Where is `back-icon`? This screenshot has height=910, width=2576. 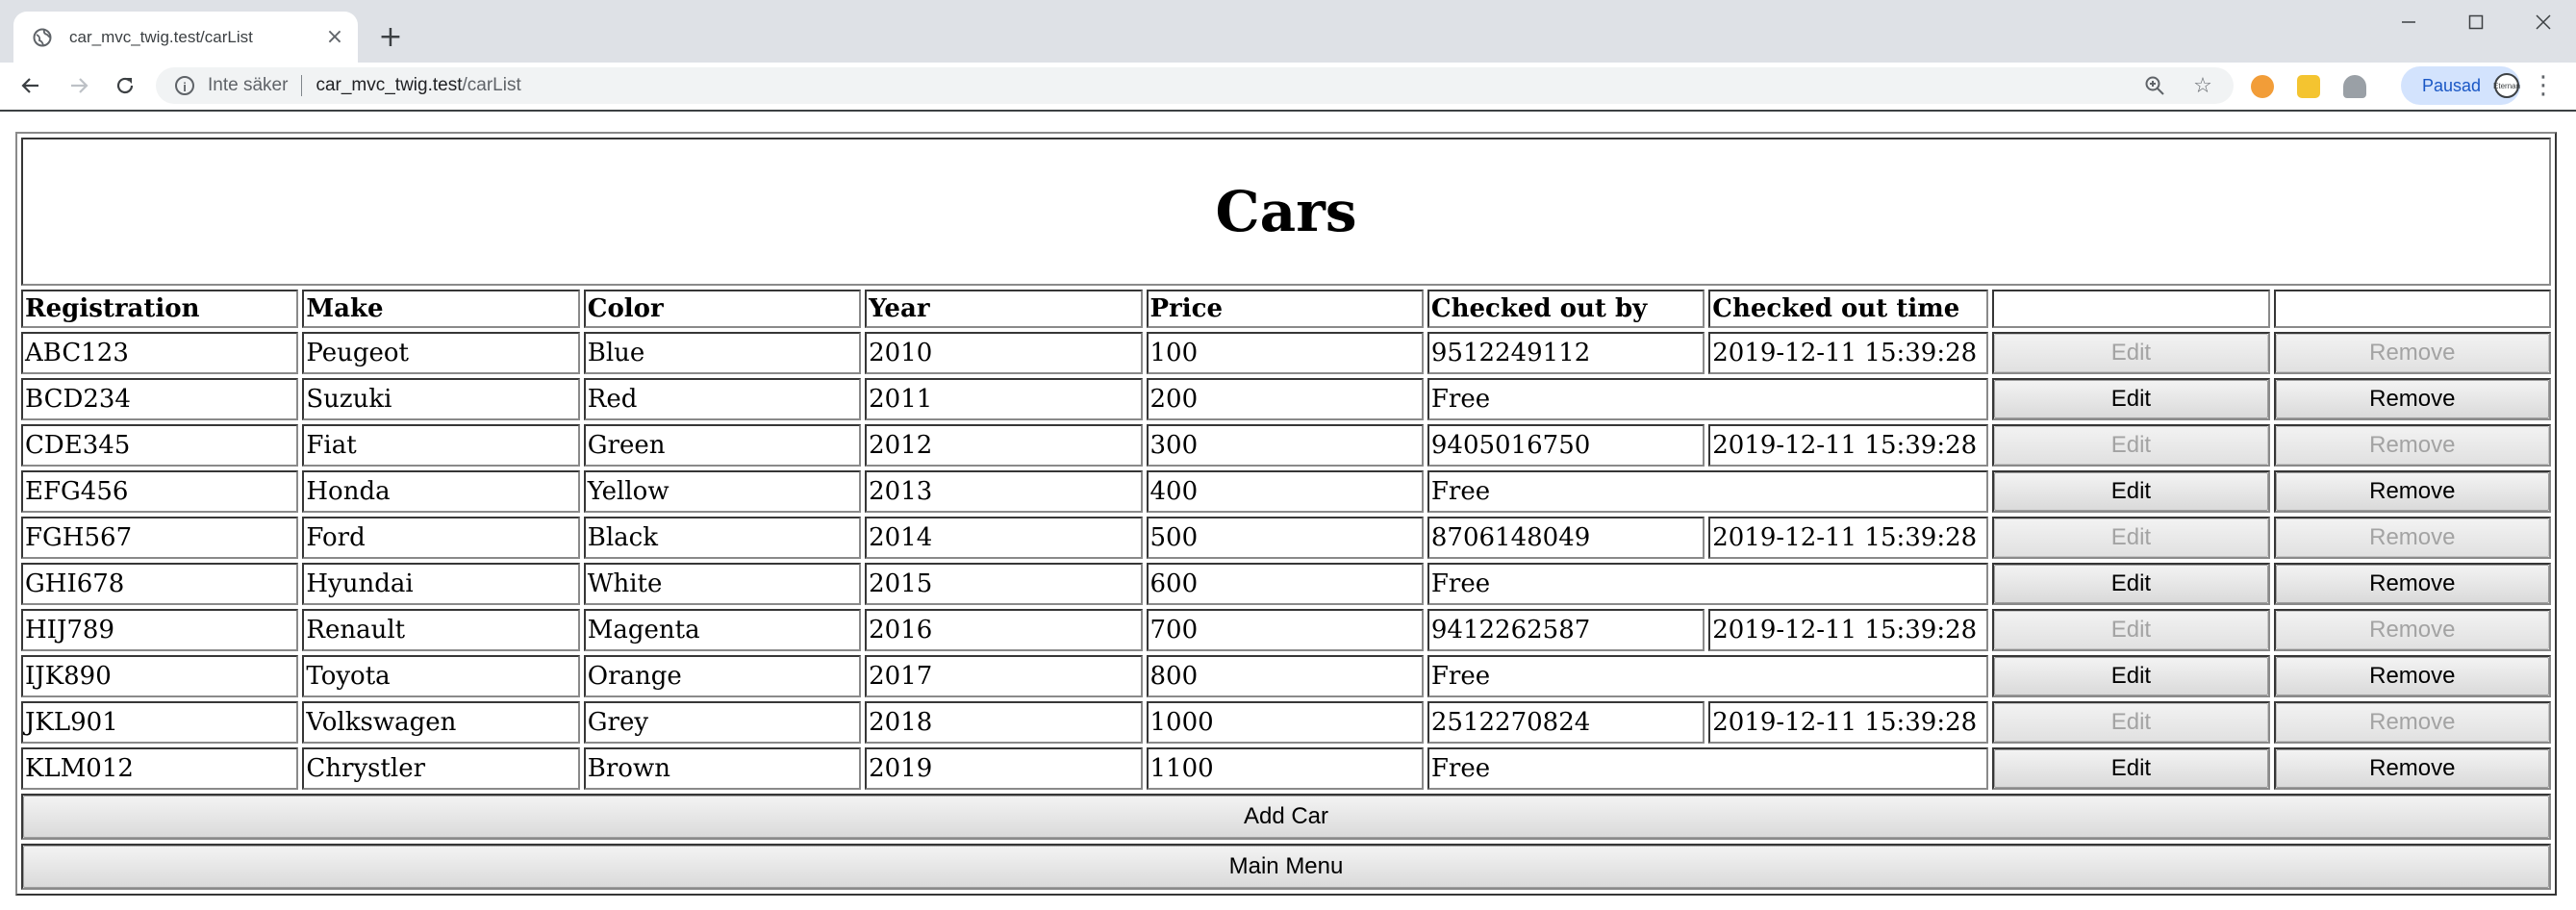 back-icon is located at coordinates (31, 85).